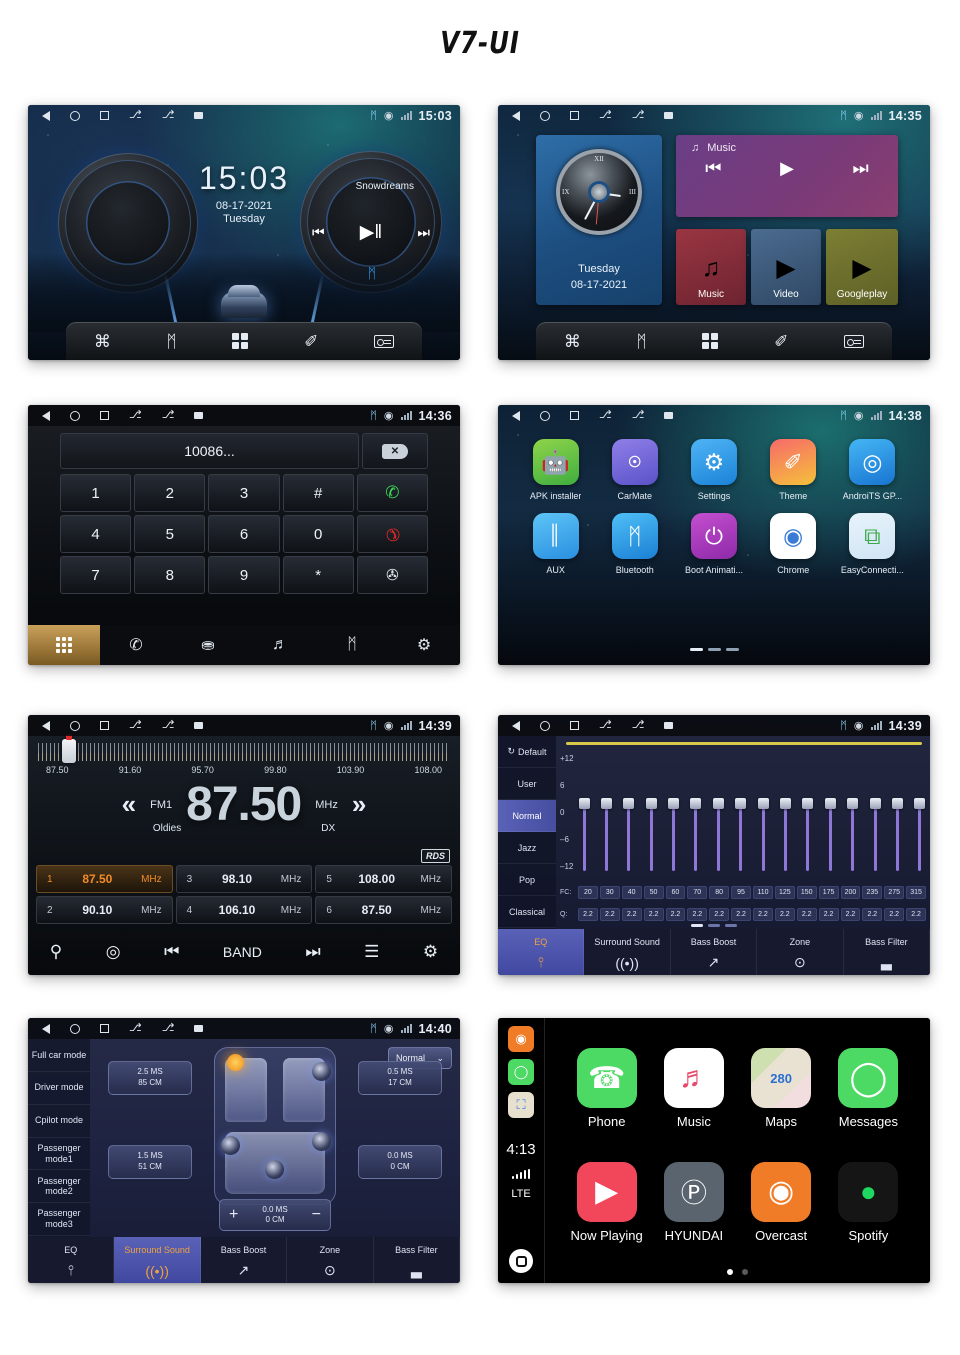 The height and width of the screenshot is (1355, 960). What do you see at coordinates (781, 1089) in the screenshot?
I see `carplay-app-maps: 280 Maps` at bounding box center [781, 1089].